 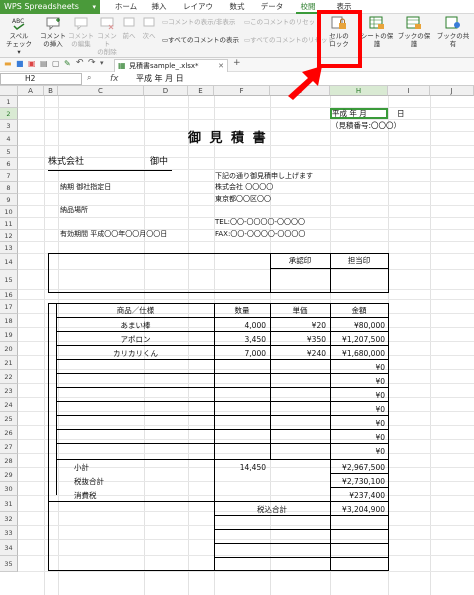 What do you see at coordinates (244, 187) in the screenshot?
I see `seller-cell: 株式会社 〇〇〇〇` at bounding box center [244, 187].